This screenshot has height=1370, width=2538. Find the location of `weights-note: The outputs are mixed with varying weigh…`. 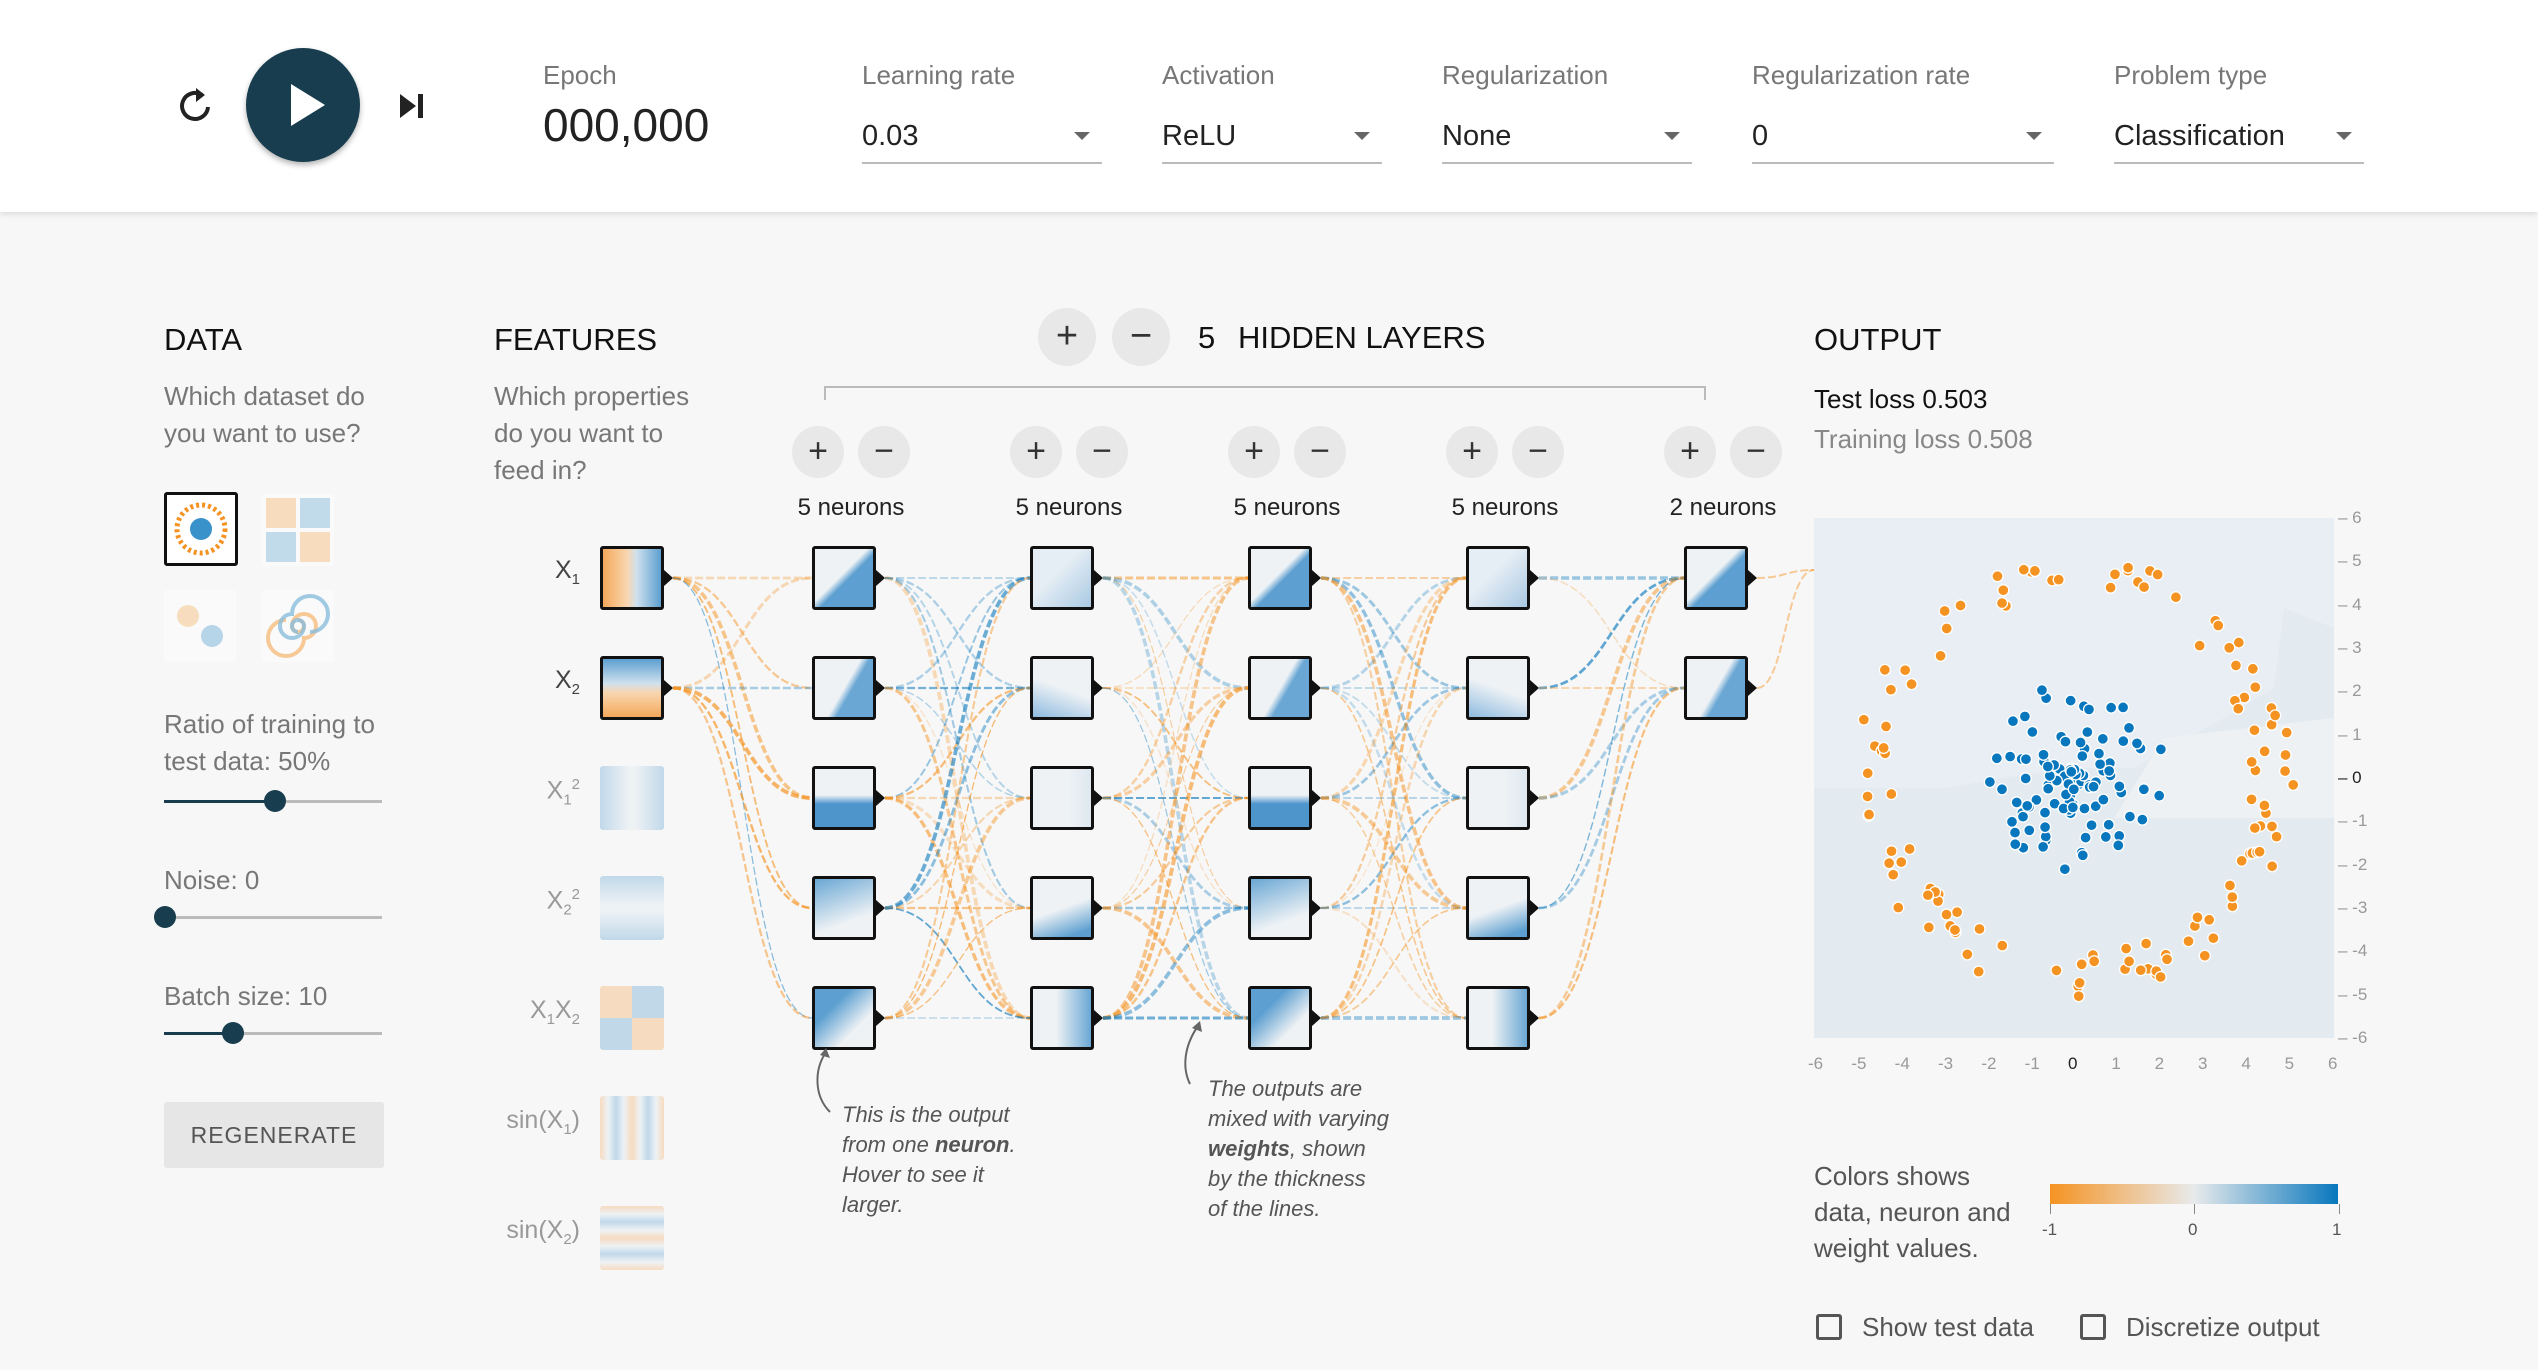

weights-note: The outputs are mixed with varying weigh… is located at coordinates (1298, 1149).